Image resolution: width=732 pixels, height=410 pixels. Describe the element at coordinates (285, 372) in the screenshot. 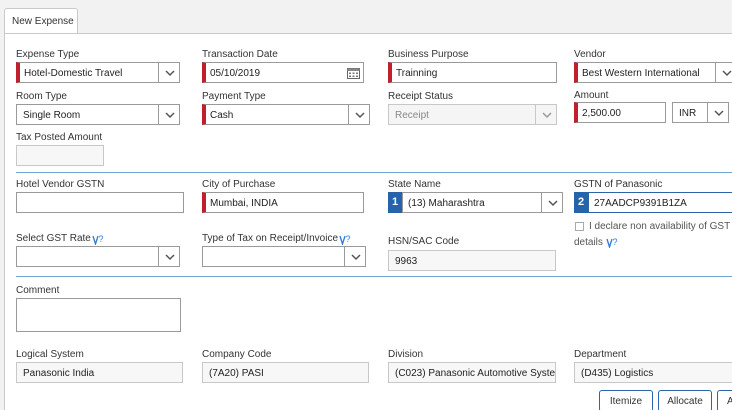

I see `company-code-input: (7A20) PASI` at that location.